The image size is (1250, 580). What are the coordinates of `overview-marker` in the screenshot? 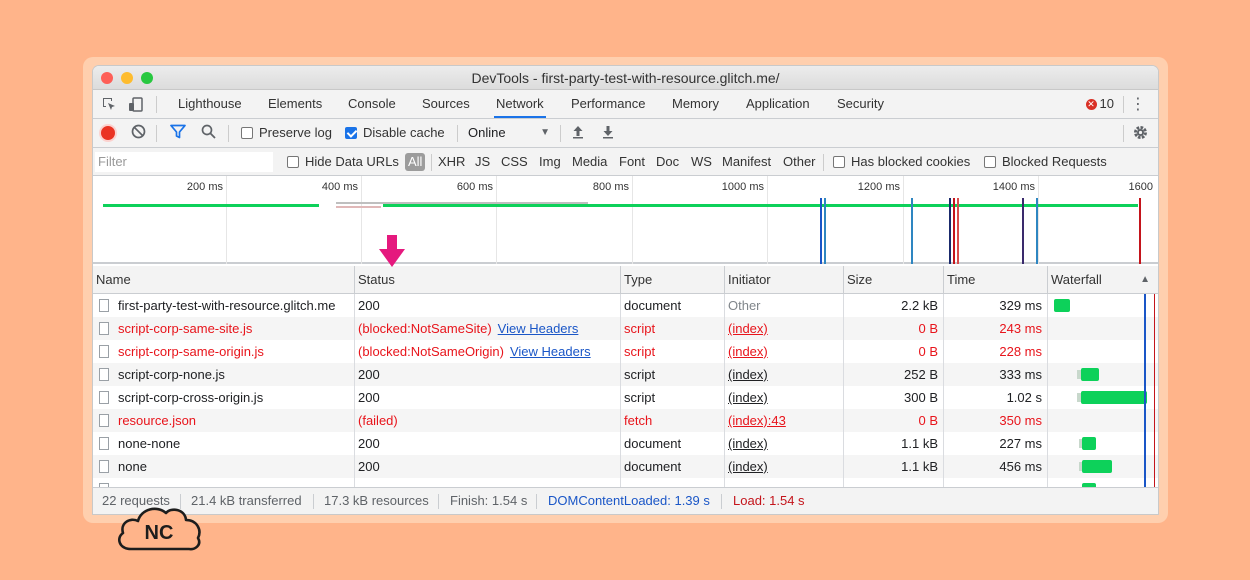 It's located at (825, 231).